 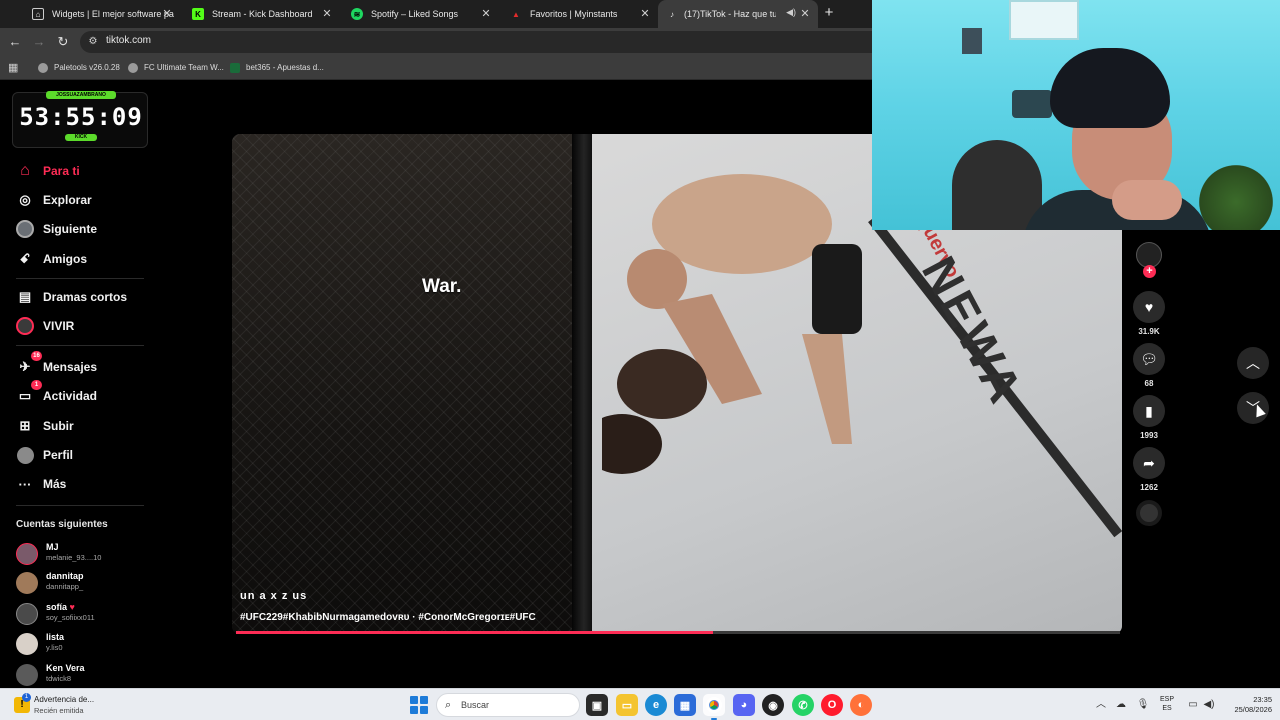 What do you see at coordinates (55, 637) in the screenshot?
I see `account-name: lista` at bounding box center [55, 637].